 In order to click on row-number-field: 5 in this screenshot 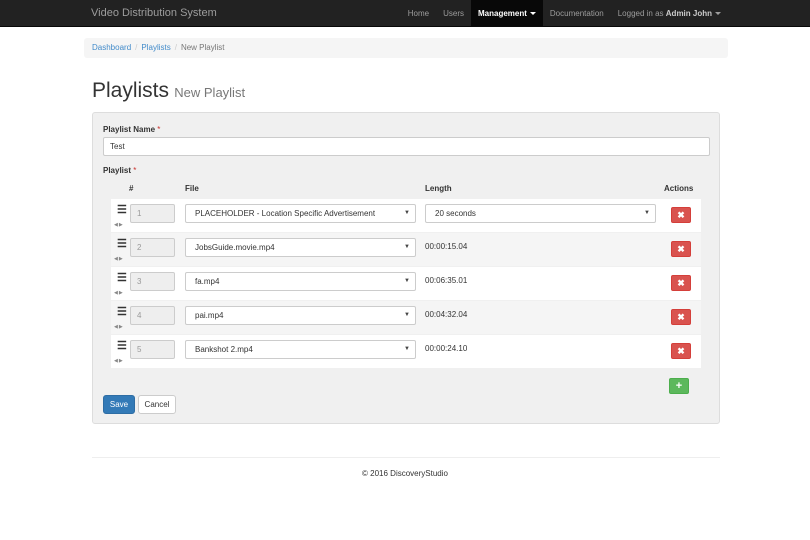, I will do `click(152, 349)`.